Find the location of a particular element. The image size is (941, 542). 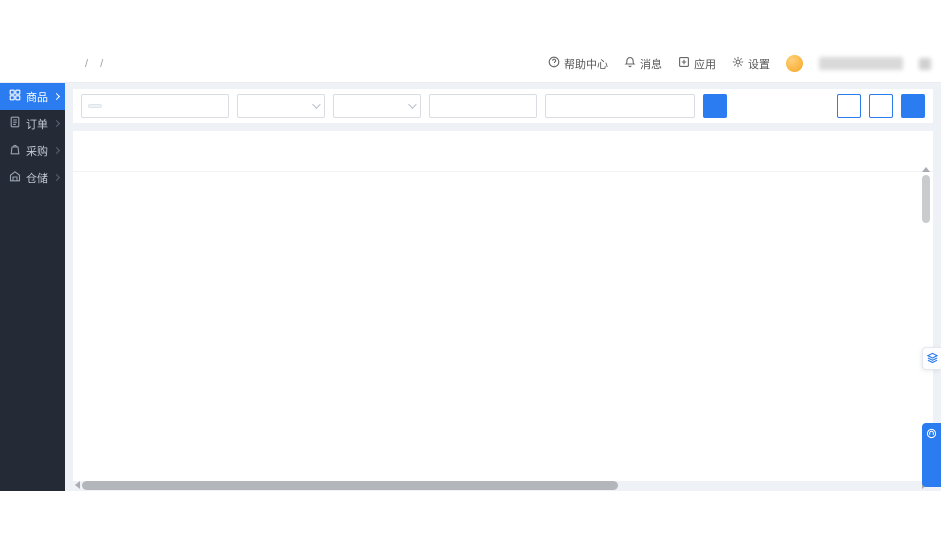

headset-icon is located at coordinates (931, 433).